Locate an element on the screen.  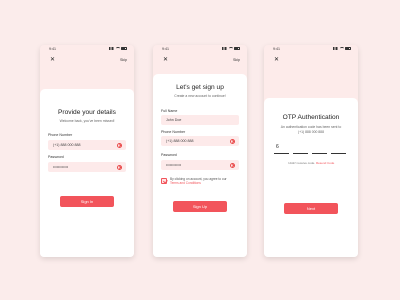
page-title: Provide your details is located at coordinates (87, 112).